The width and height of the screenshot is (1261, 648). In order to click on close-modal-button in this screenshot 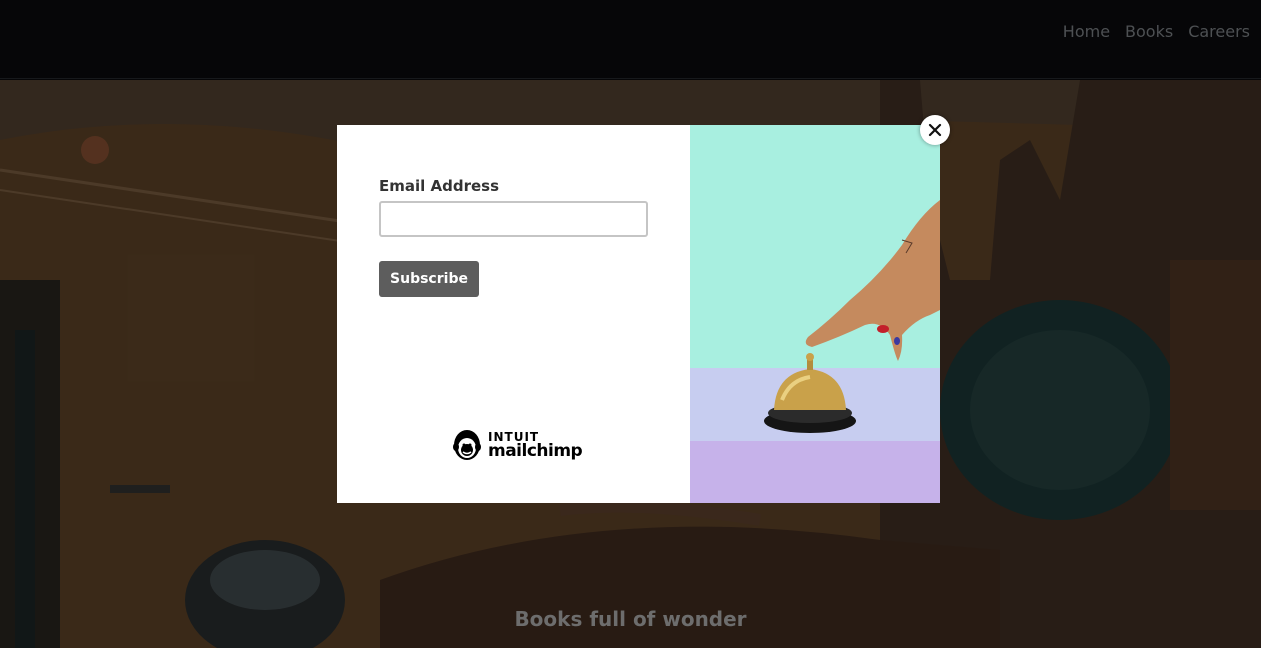, I will do `click(935, 130)`.